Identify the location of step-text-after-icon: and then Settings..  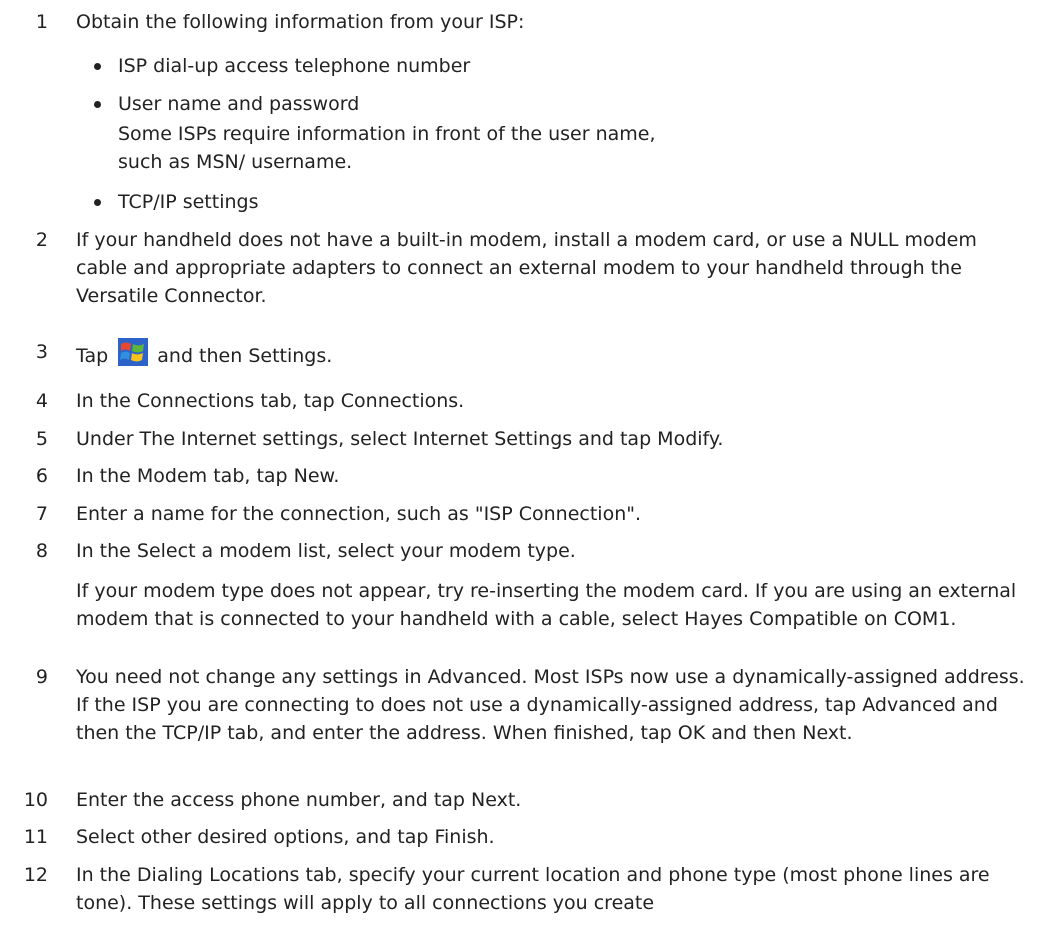
(245, 356).